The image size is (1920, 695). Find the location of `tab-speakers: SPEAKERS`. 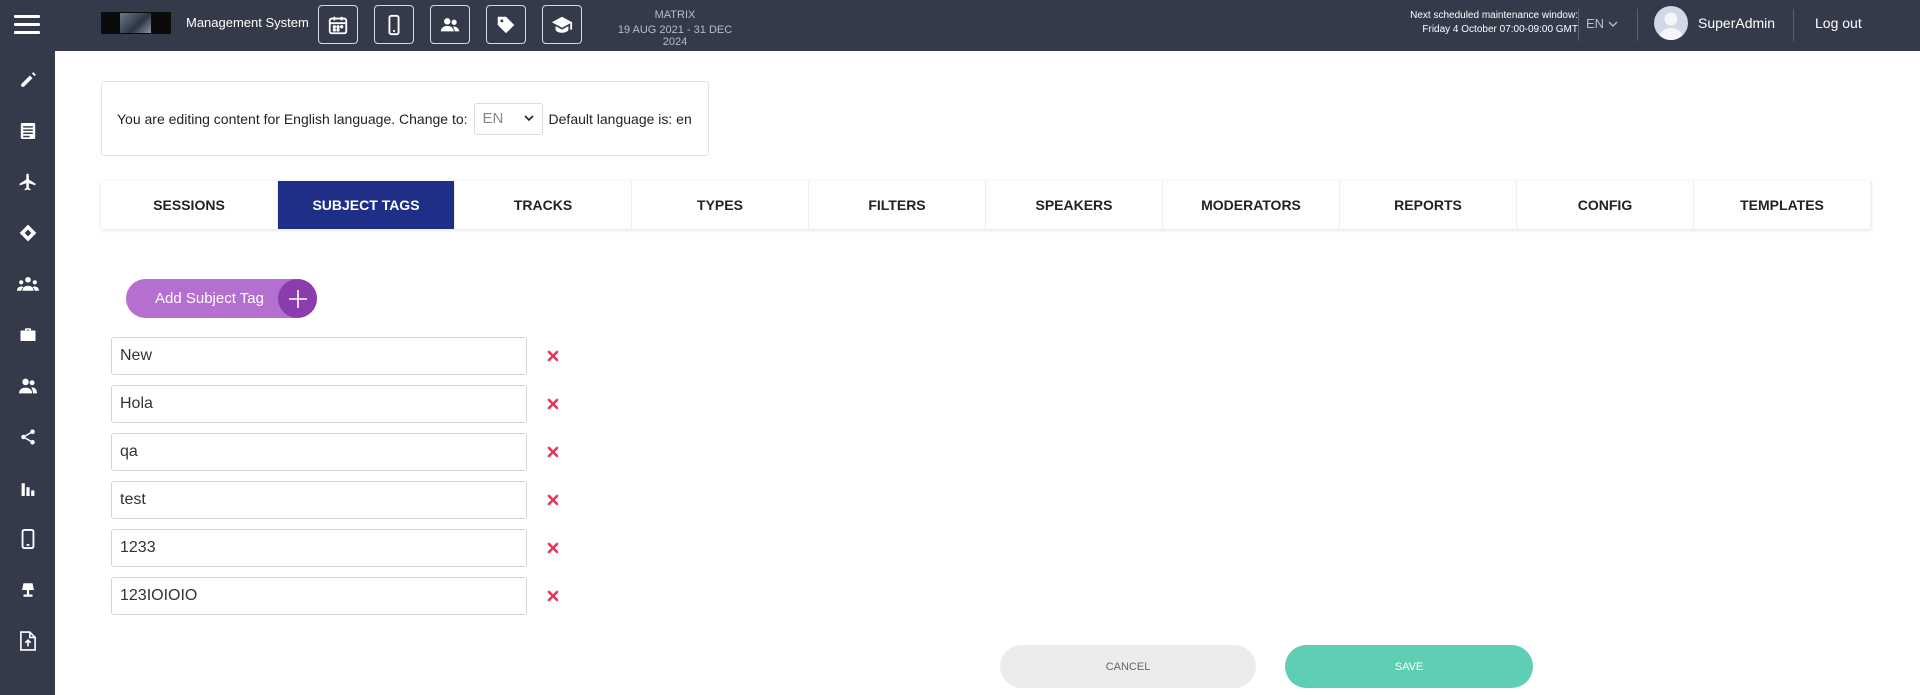

tab-speakers: SPEAKERS is located at coordinates (1074, 205).